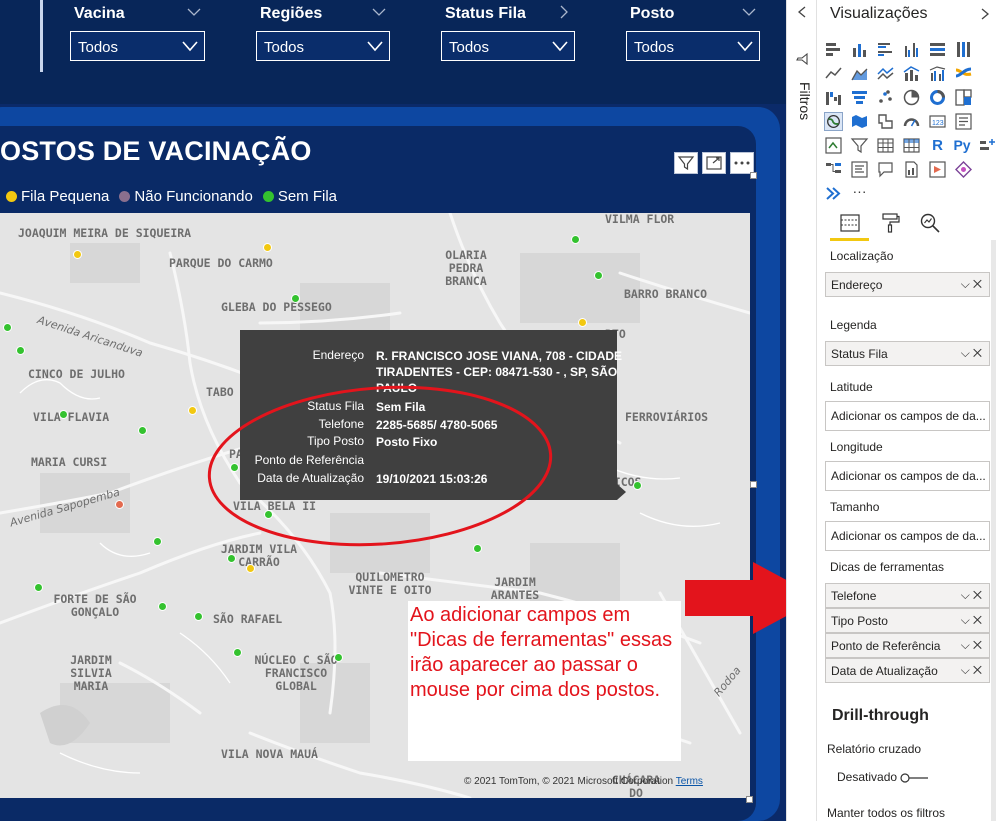  Describe the element at coordinates (802, 12) in the screenshot. I see `chevron-left-icon` at that location.